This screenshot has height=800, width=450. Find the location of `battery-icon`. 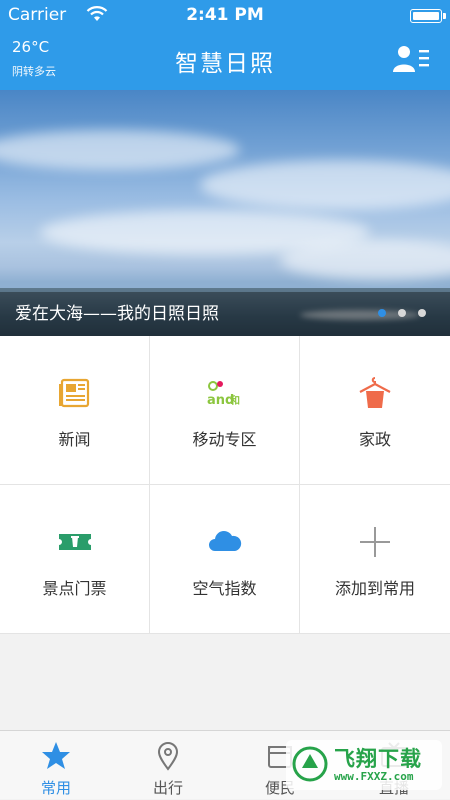

battery-icon is located at coordinates (428, 16).